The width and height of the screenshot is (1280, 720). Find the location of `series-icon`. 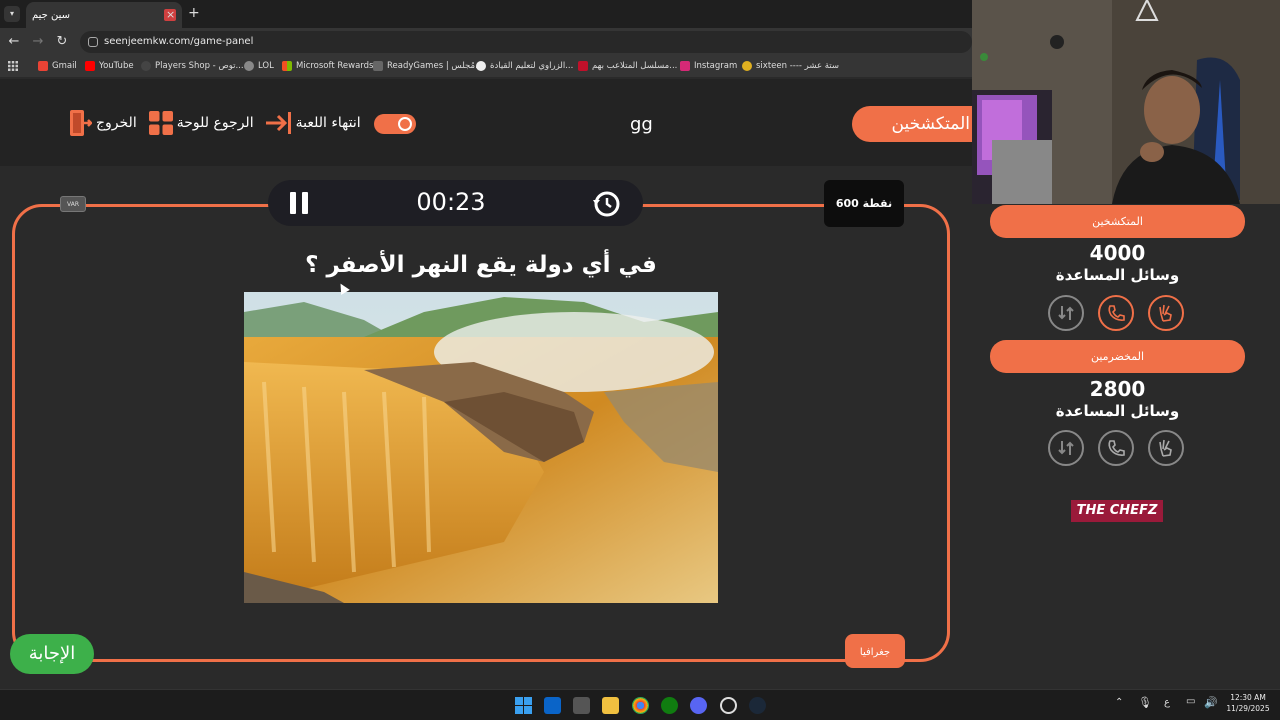

series-icon is located at coordinates (583, 66).